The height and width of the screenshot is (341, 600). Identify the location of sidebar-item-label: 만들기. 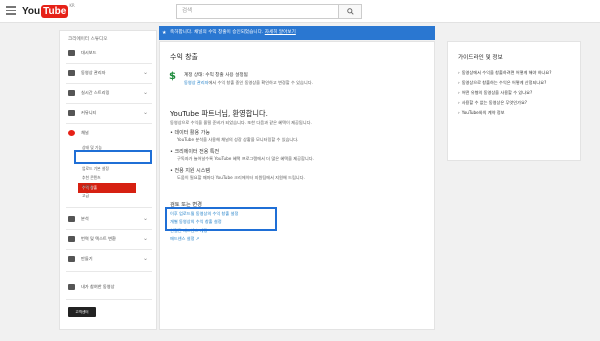
(87, 258).